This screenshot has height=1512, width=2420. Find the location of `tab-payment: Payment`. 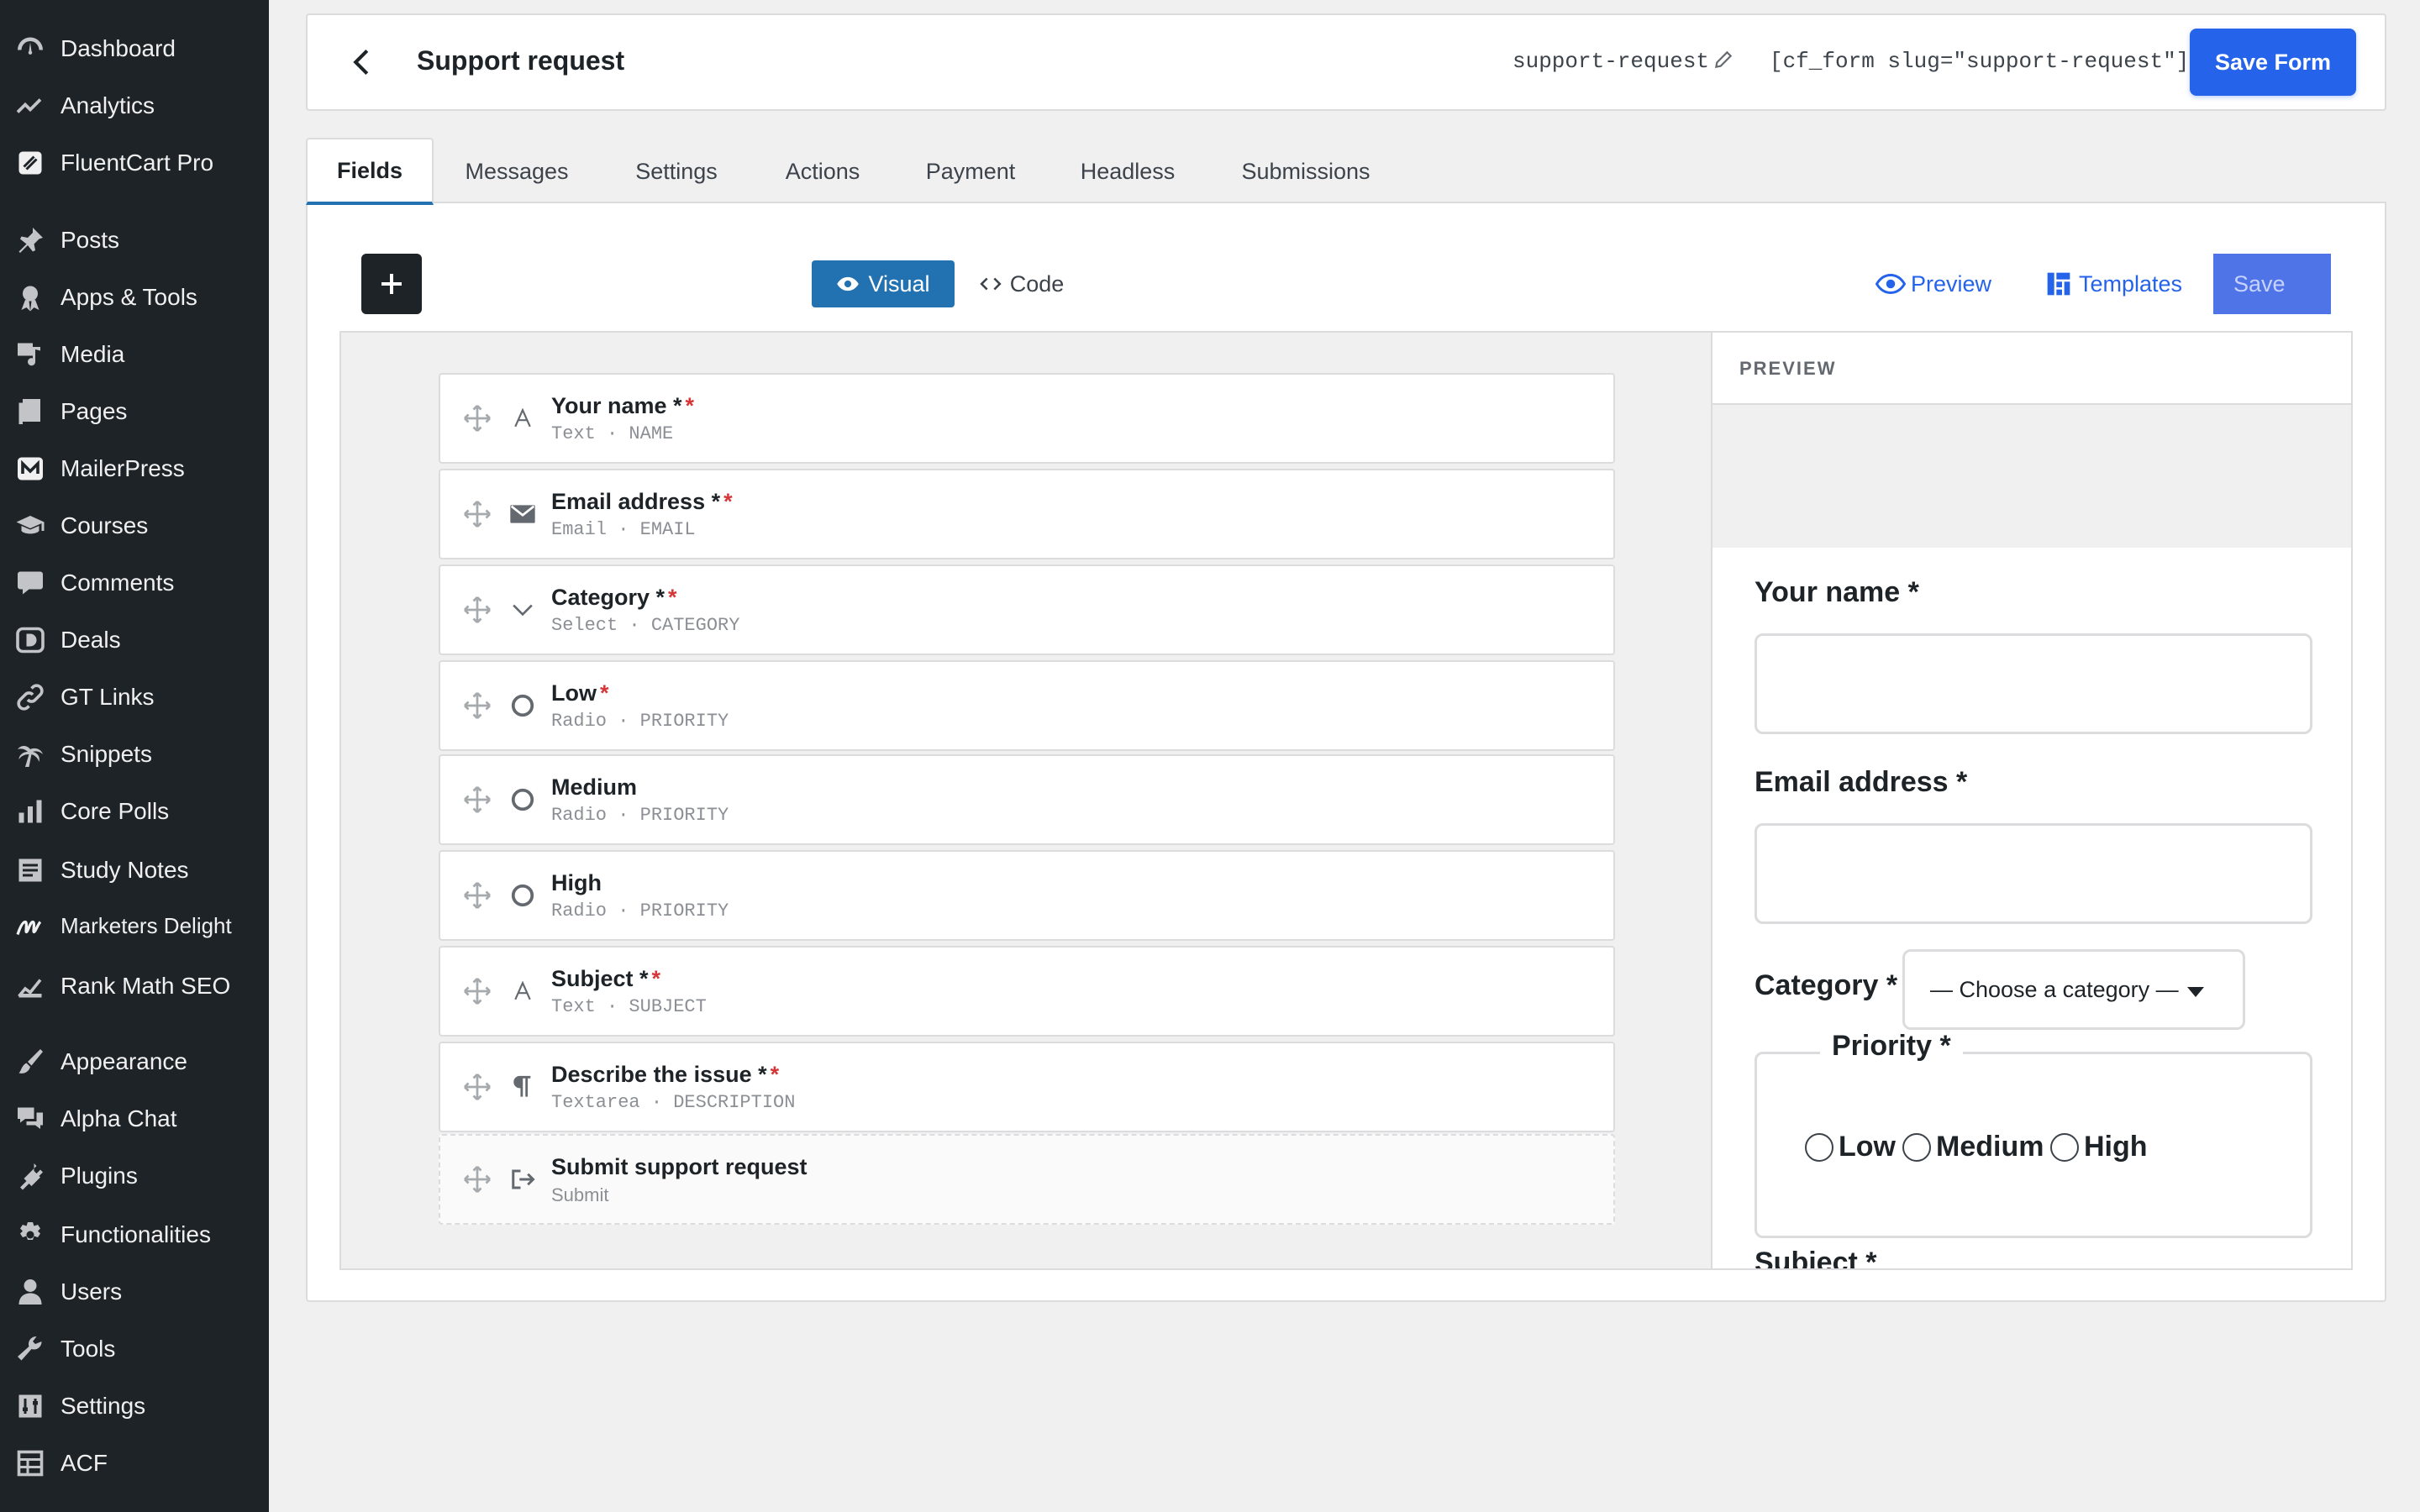

tab-payment: Payment is located at coordinates (970, 171).